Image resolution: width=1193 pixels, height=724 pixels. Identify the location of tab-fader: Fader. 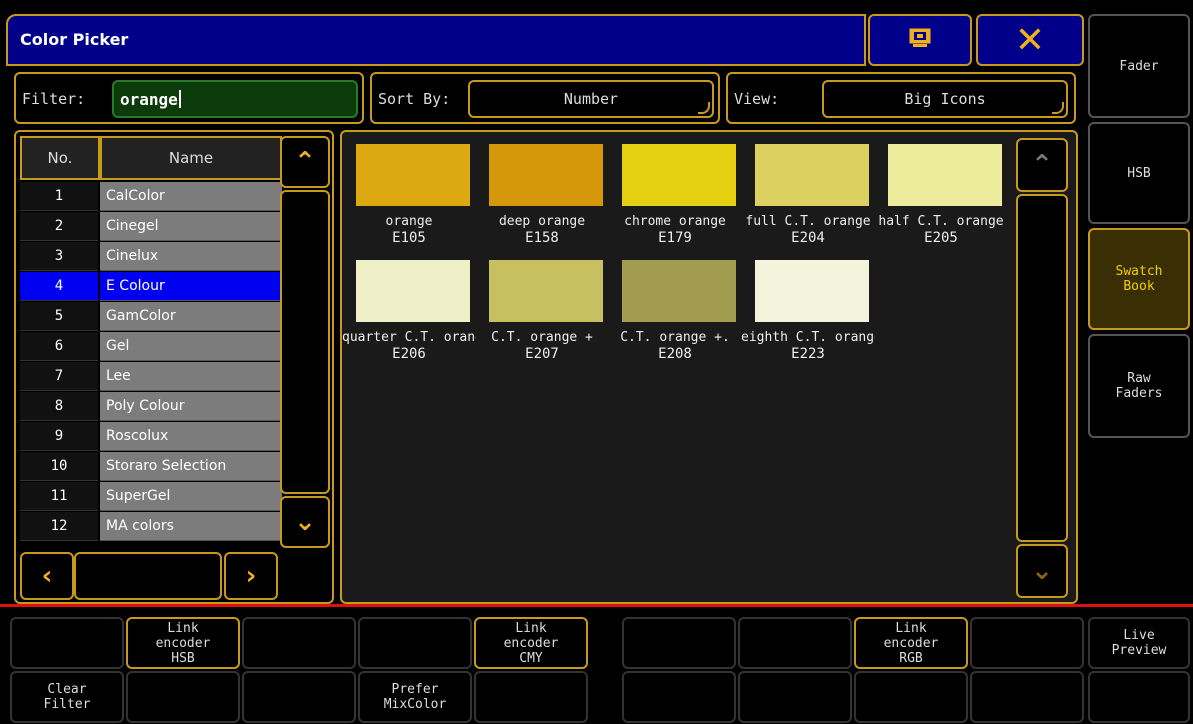
(1139, 66).